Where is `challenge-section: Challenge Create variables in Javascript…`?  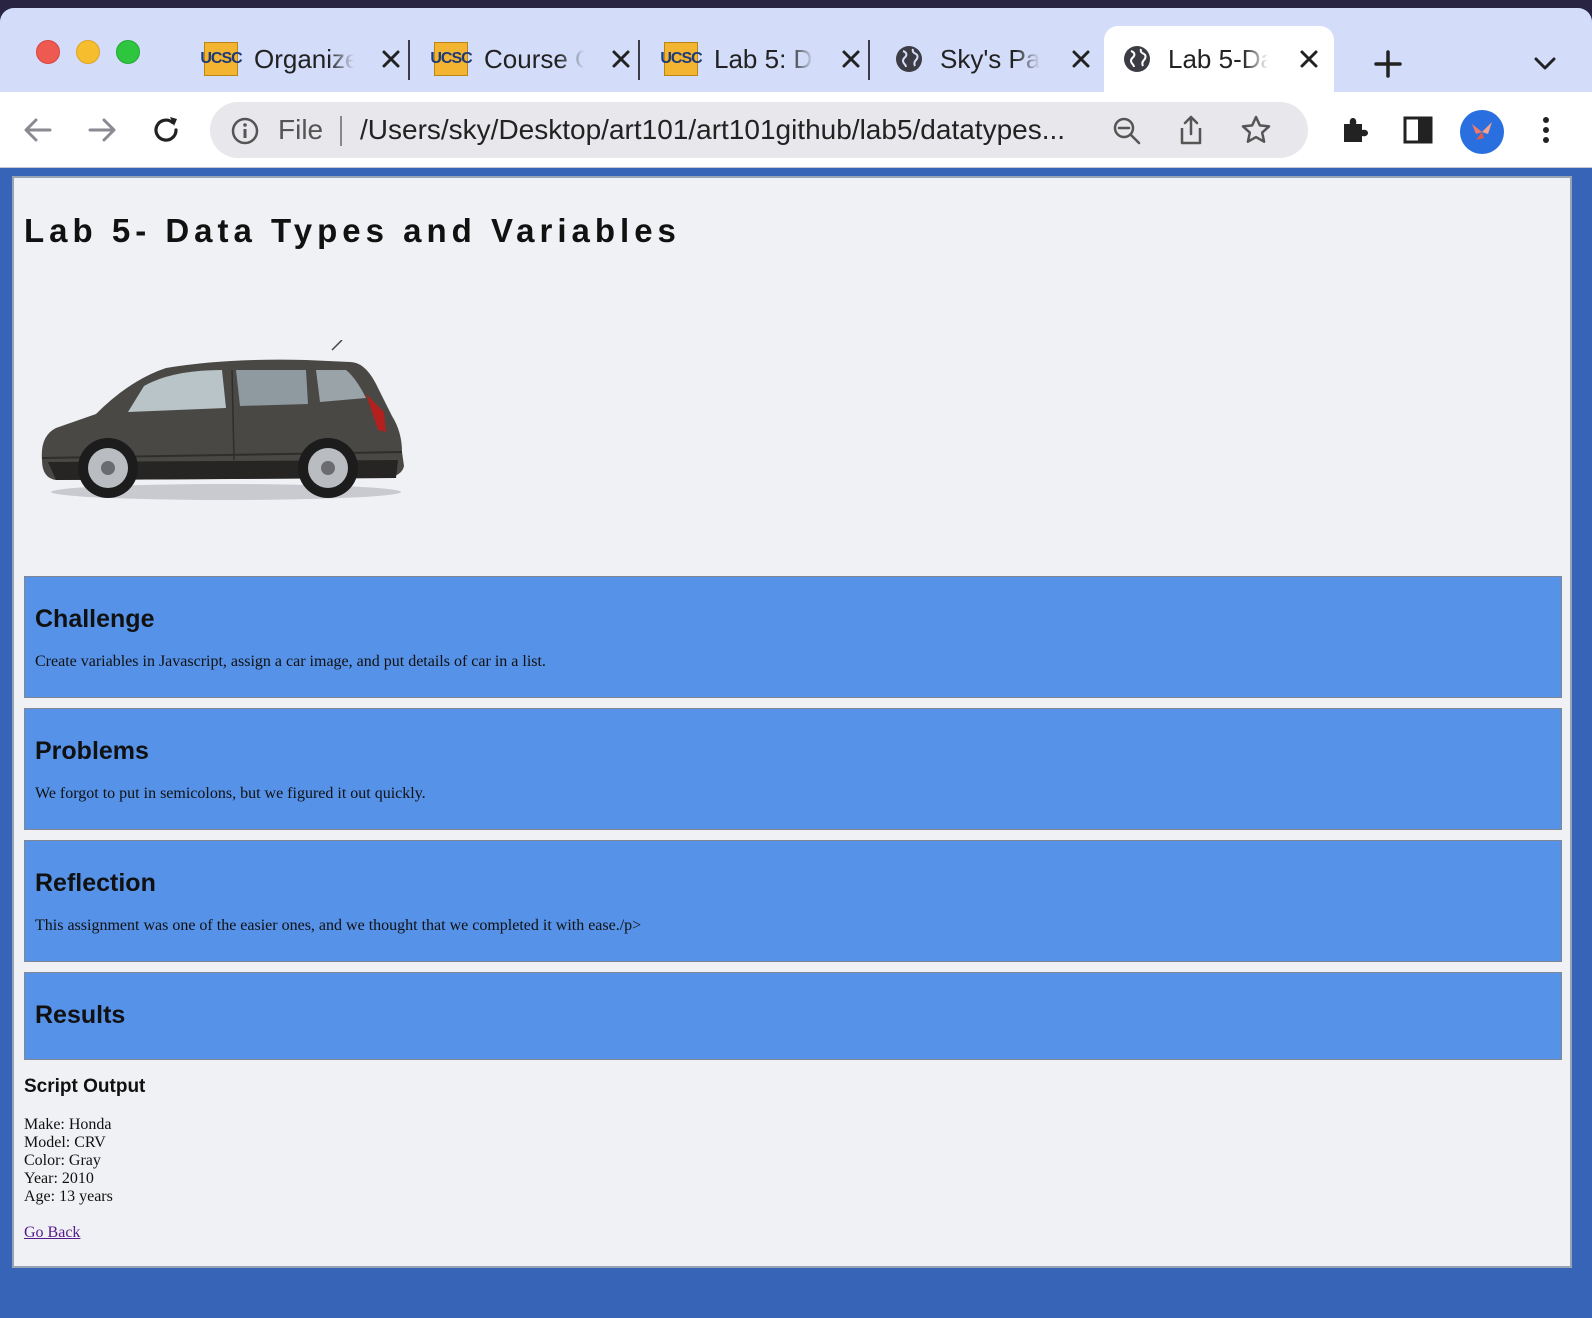 challenge-section: Challenge Create variables in Javascript… is located at coordinates (793, 637).